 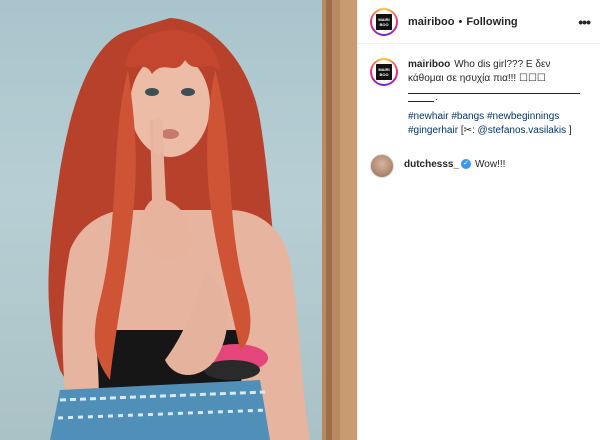 What do you see at coordinates (429, 64) in the screenshot?
I see `caption-username: mairiboo` at bounding box center [429, 64].